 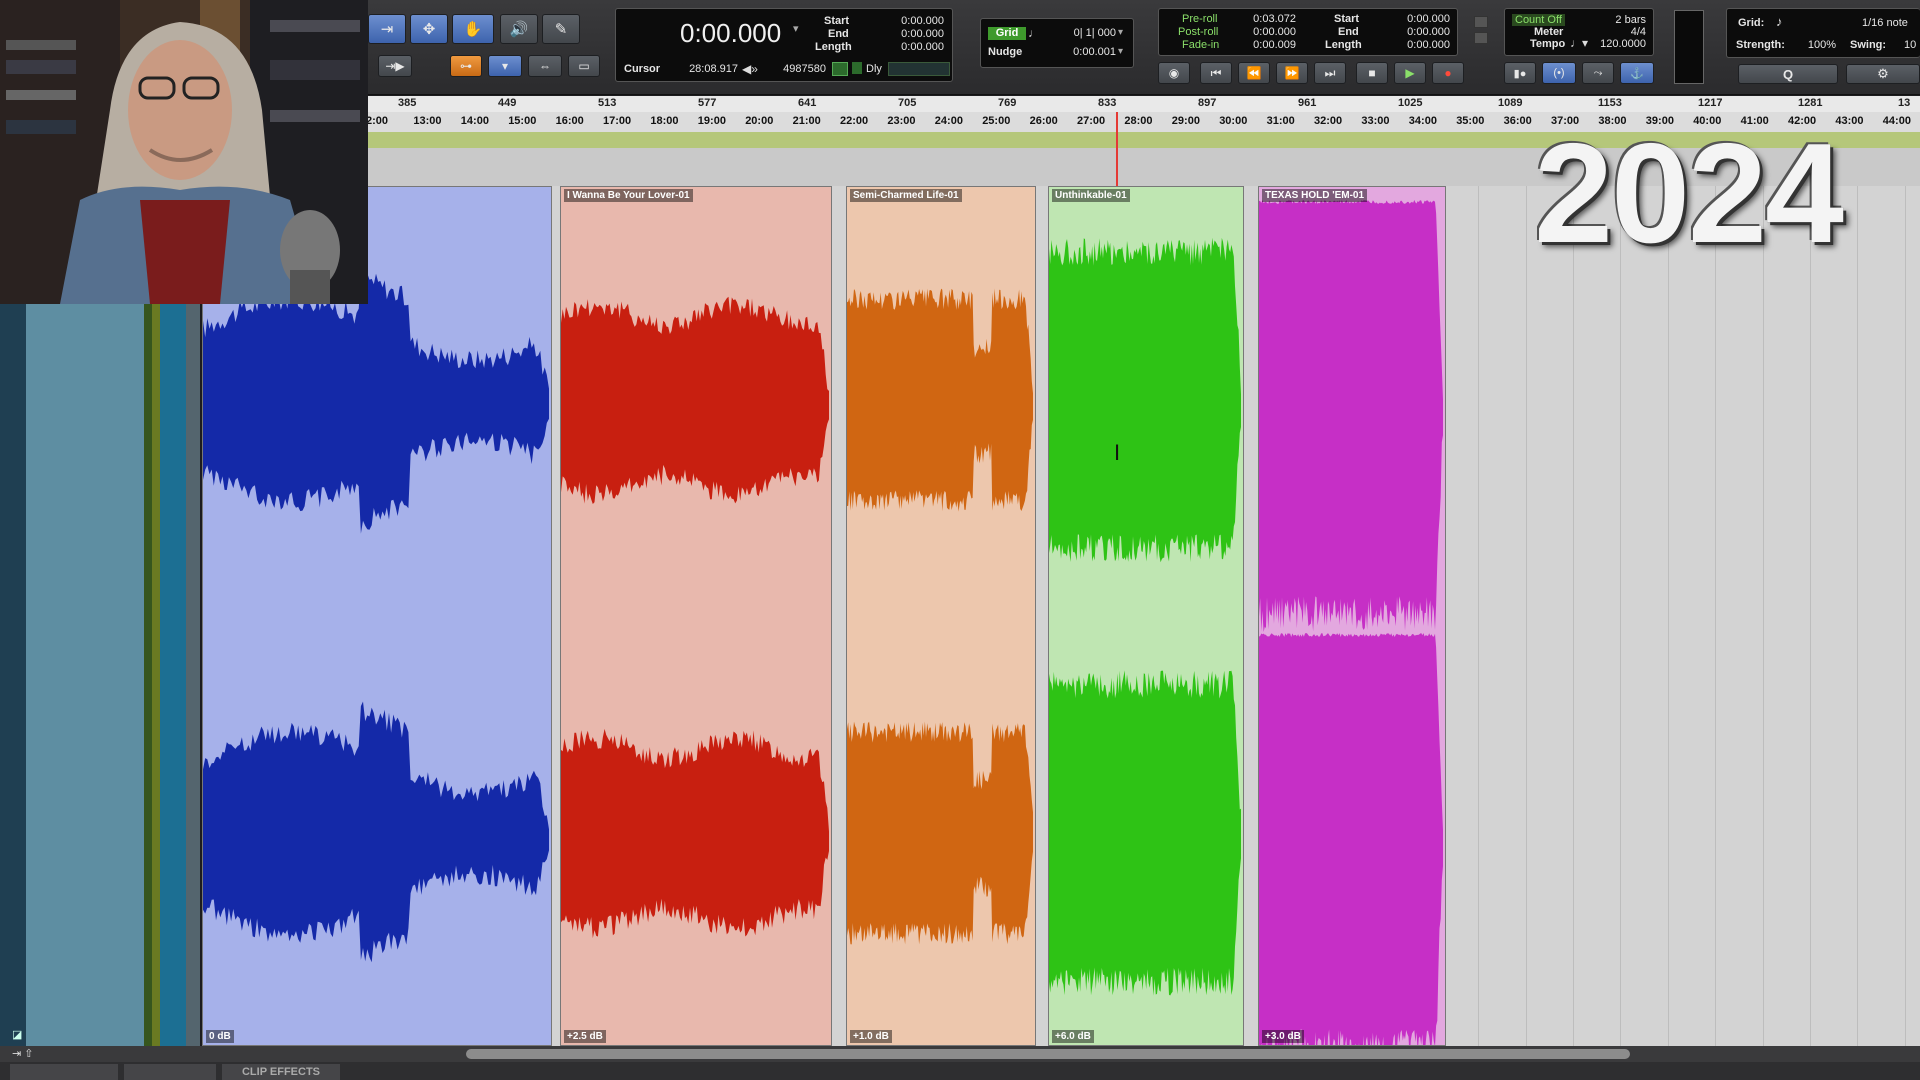 I want to click on meter-label: Meter, so click(x=1549, y=32).